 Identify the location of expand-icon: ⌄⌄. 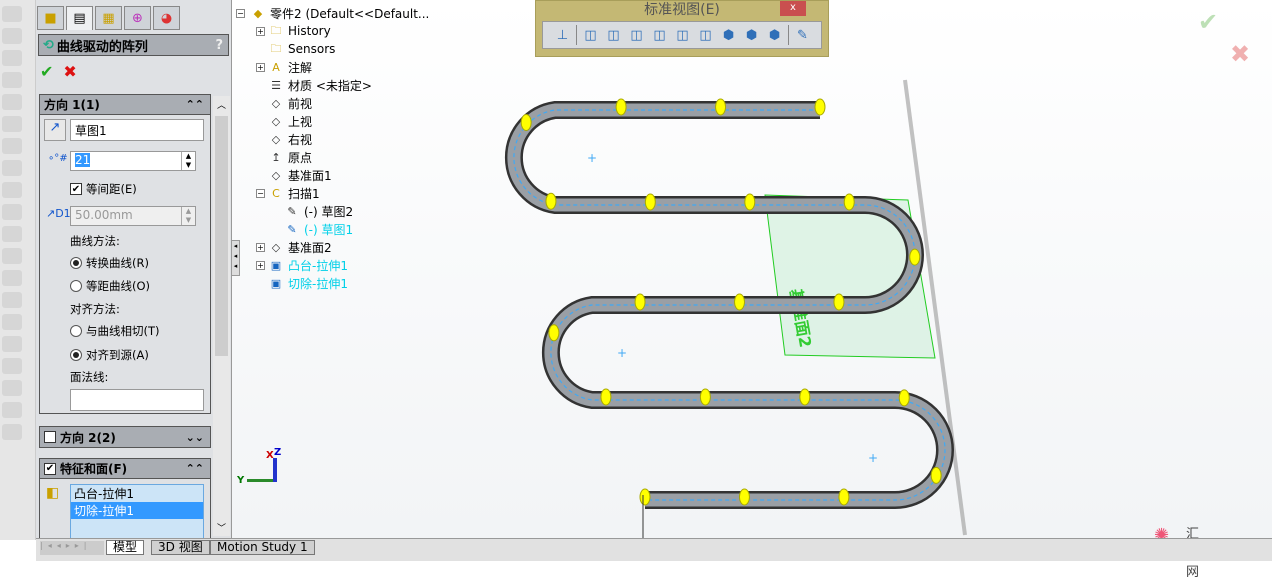
(195, 437).